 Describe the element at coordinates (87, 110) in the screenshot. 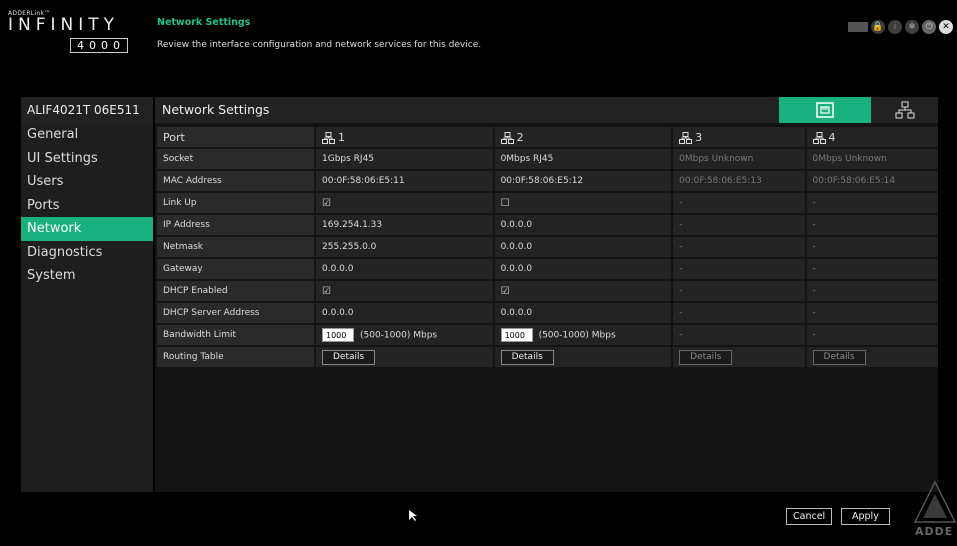

I see `device-name: ALIF4021T 06E511` at that location.